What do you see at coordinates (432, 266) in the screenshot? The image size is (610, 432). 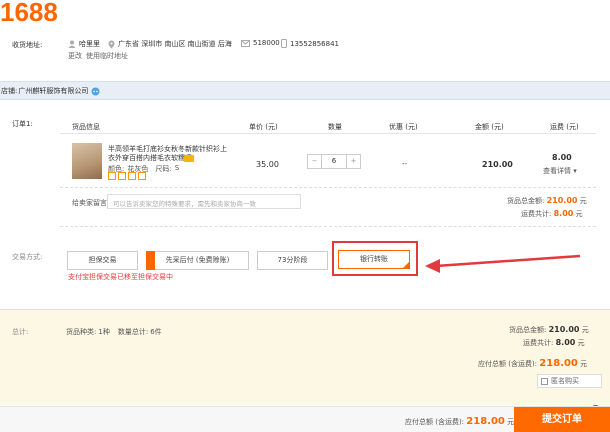 I see `arrow-head` at bounding box center [432, 266].